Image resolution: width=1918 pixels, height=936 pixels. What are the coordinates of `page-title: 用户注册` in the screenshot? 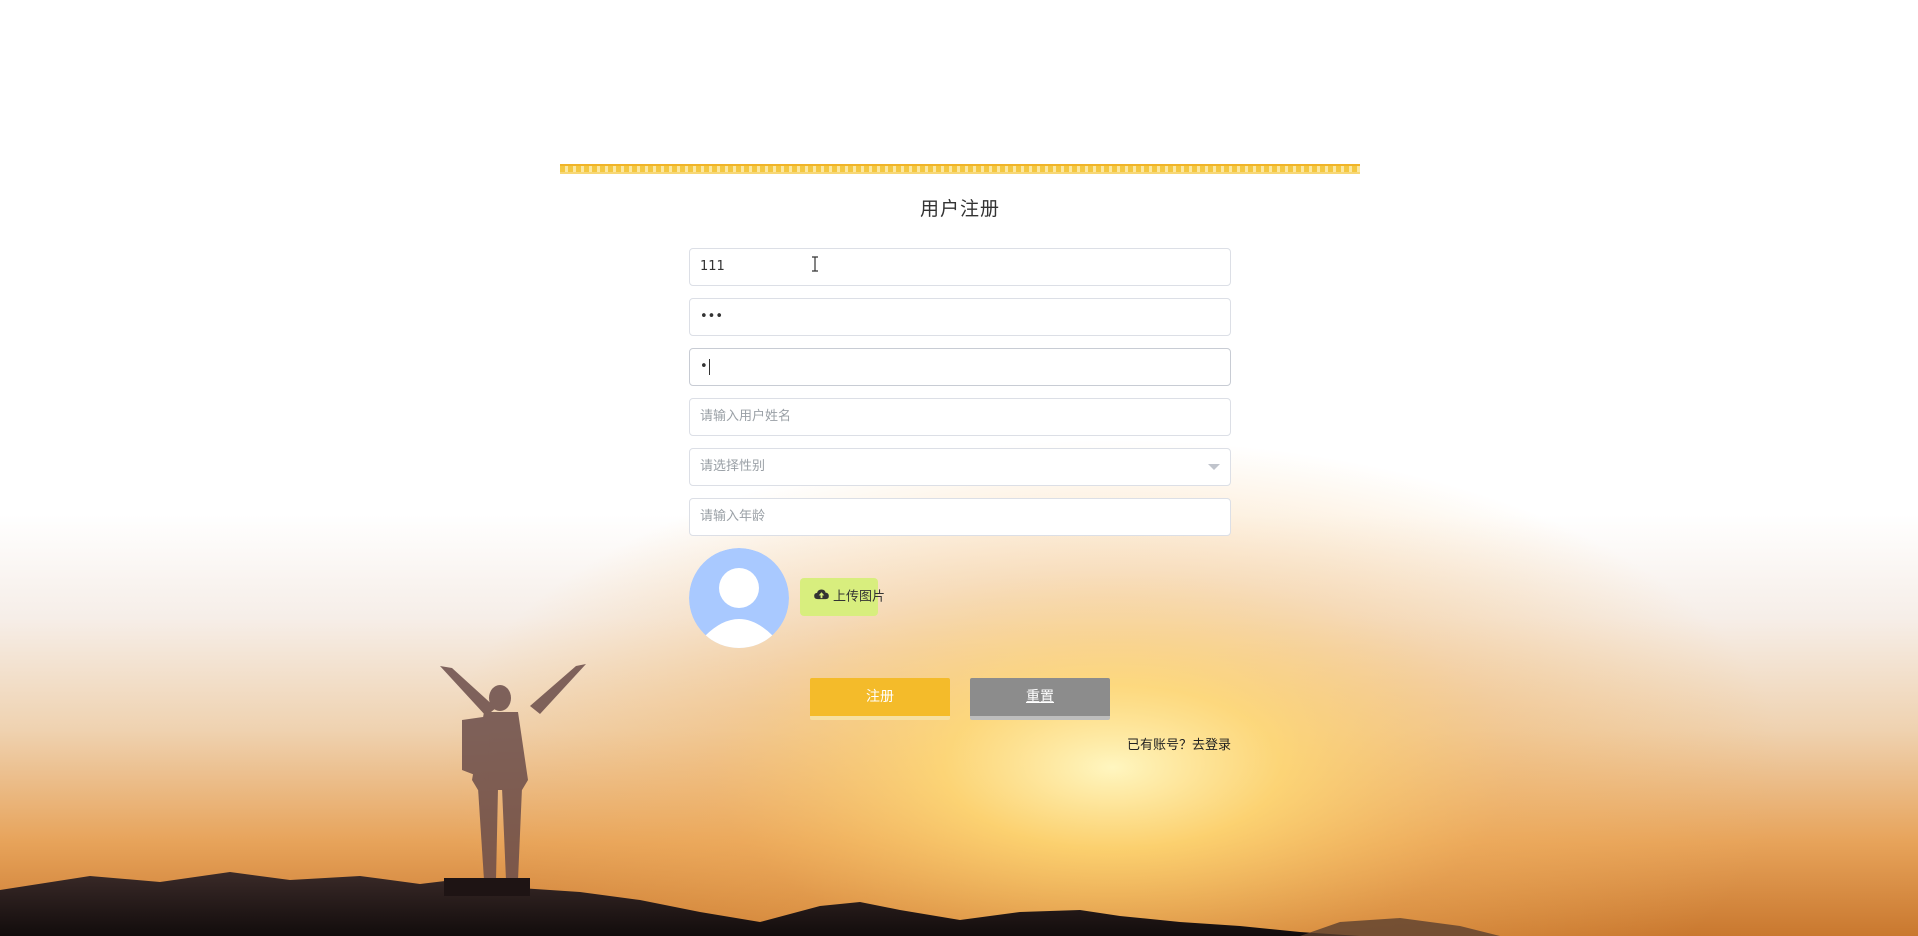 It's located at (959, 209).